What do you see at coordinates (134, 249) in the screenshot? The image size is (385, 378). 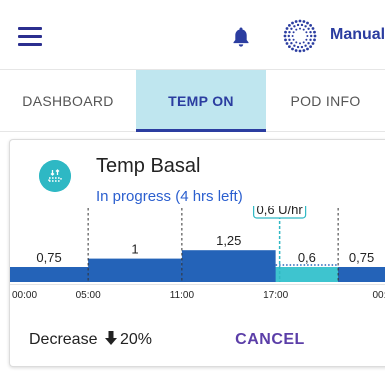 I see `segment-value-label: 1` at bounding box center [134, 249].